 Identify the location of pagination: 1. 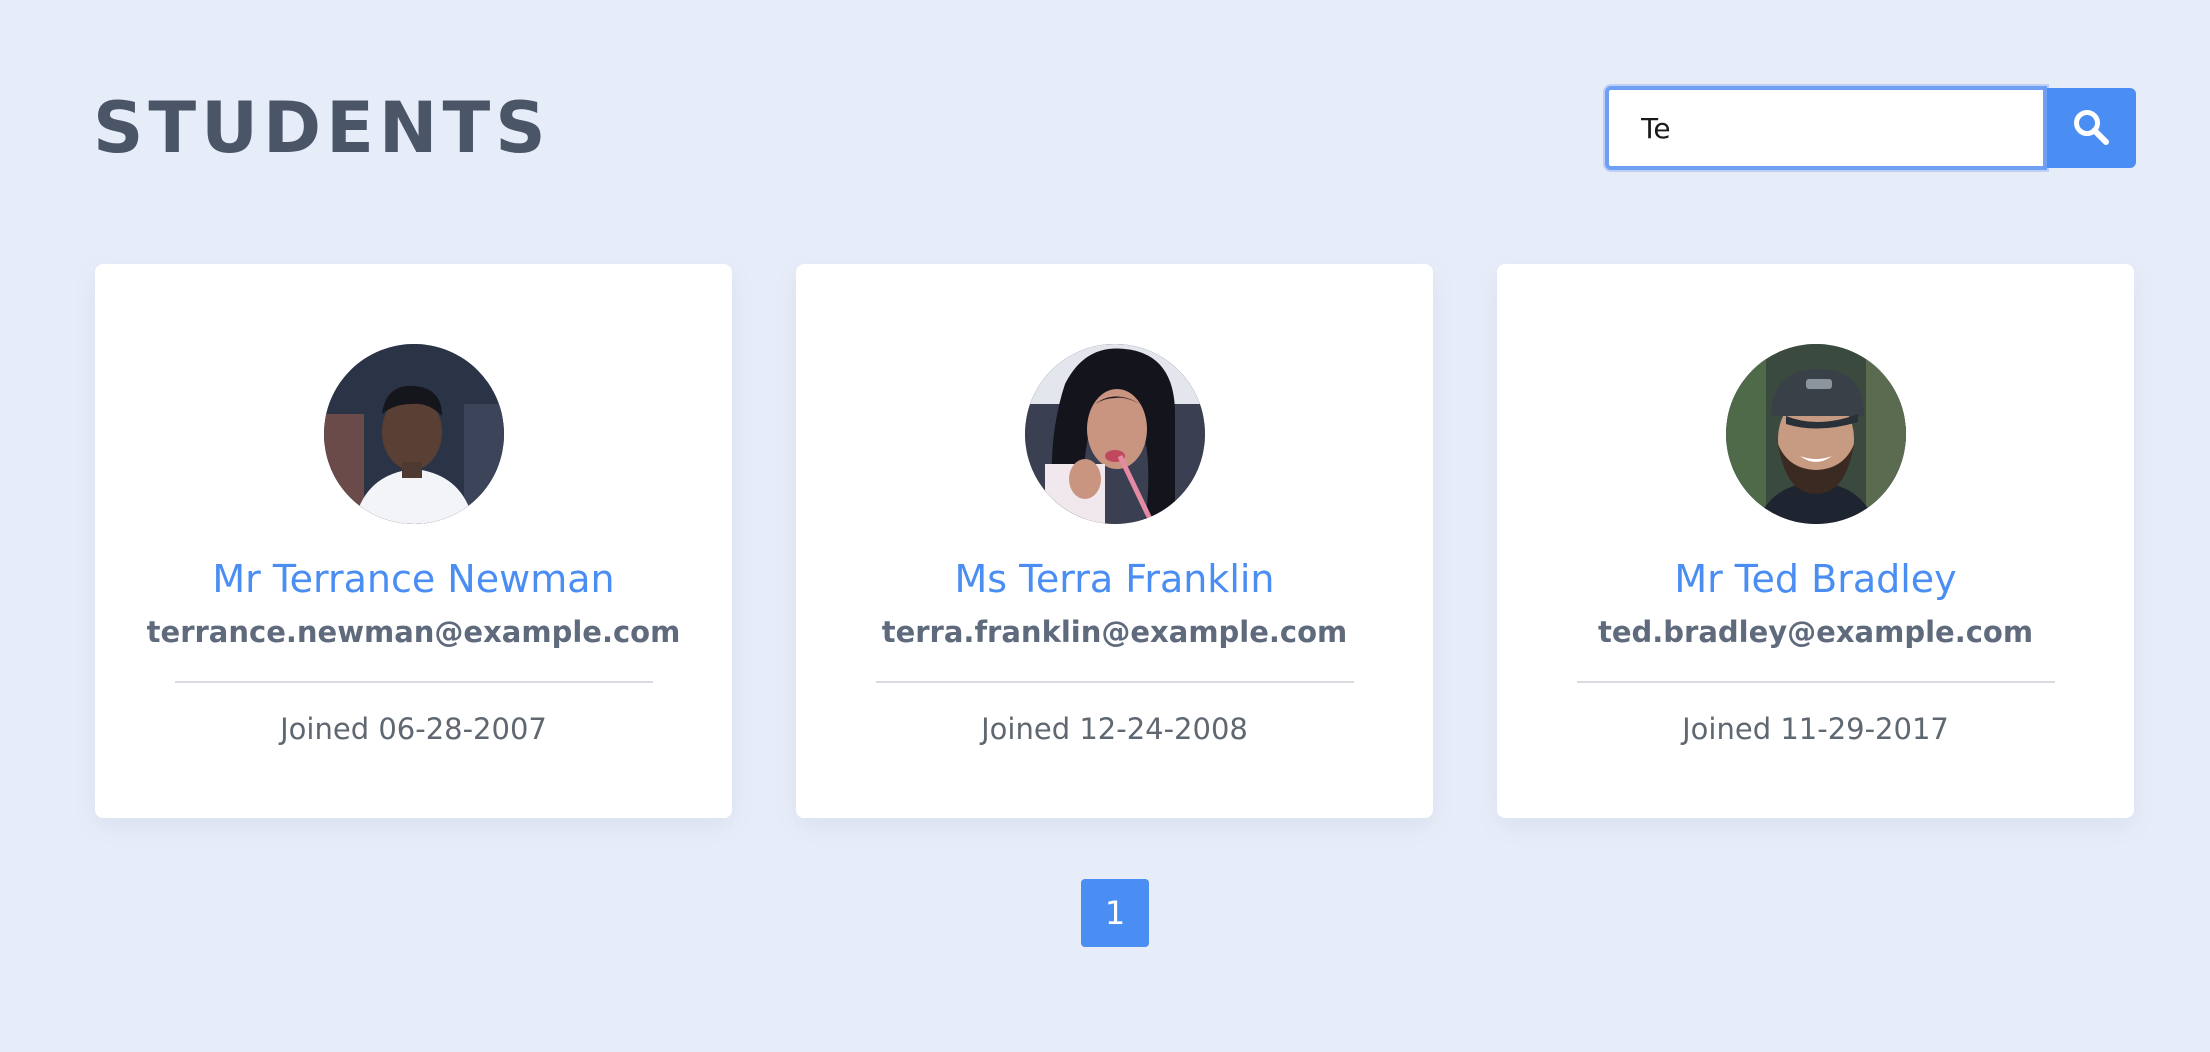
(1115, 913).